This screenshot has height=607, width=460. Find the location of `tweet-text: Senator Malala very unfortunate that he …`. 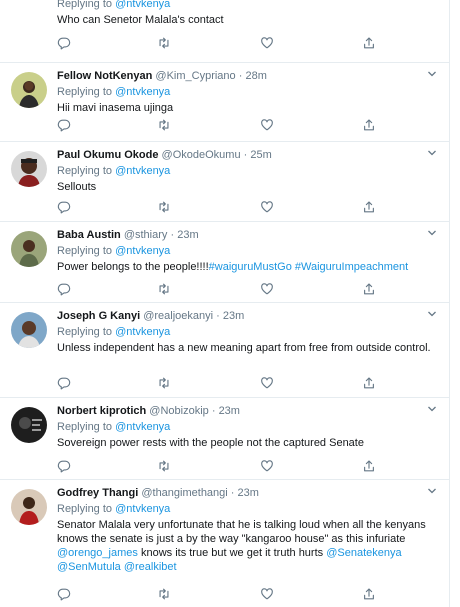

tweet-text: Senator Malala very unfortunate that he … is located at coordinates (246, 546).